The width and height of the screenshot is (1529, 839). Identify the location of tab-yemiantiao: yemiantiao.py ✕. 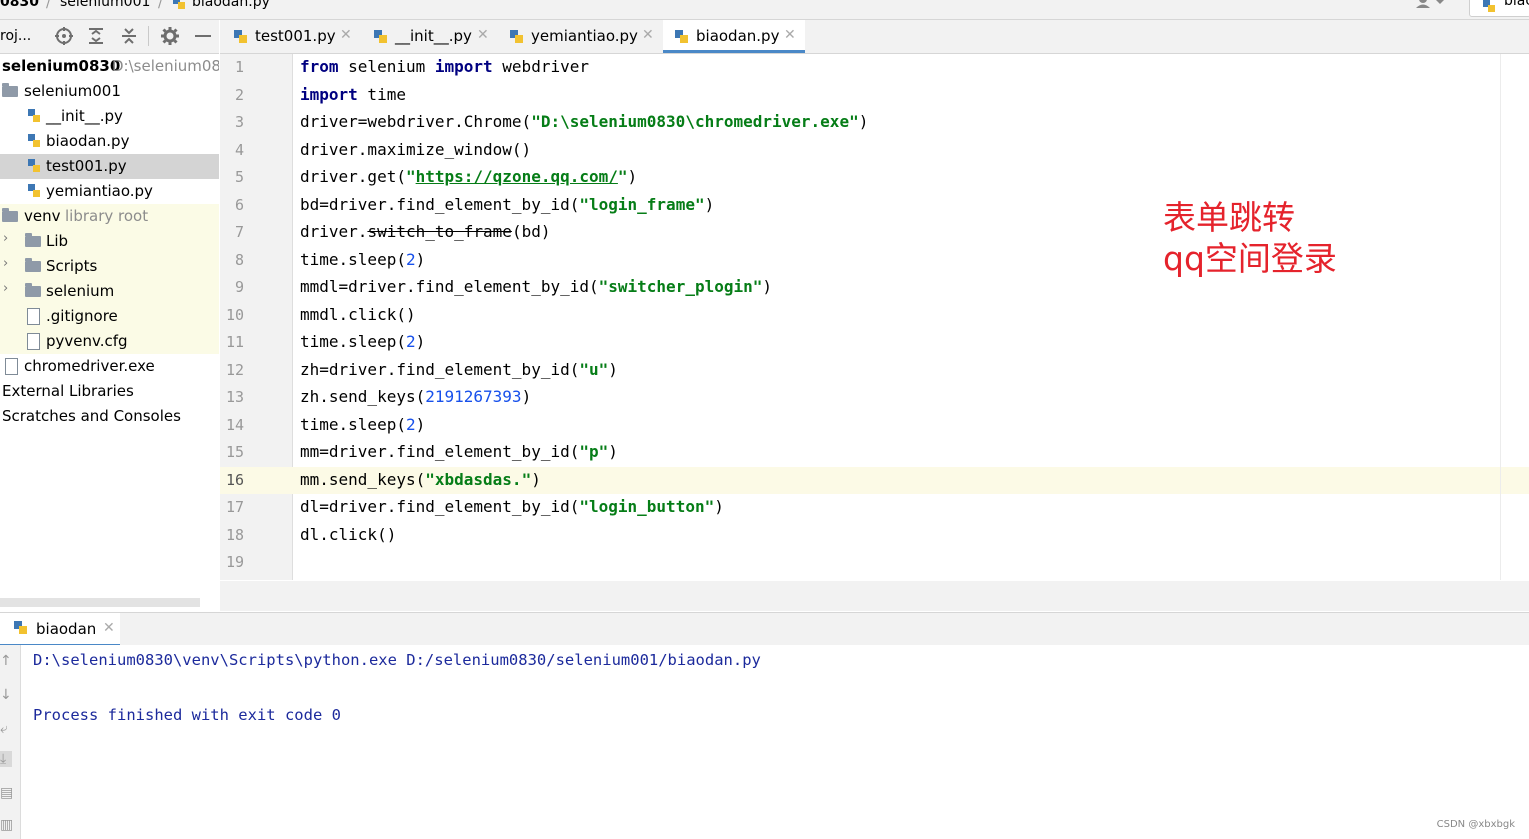
(579, 36).